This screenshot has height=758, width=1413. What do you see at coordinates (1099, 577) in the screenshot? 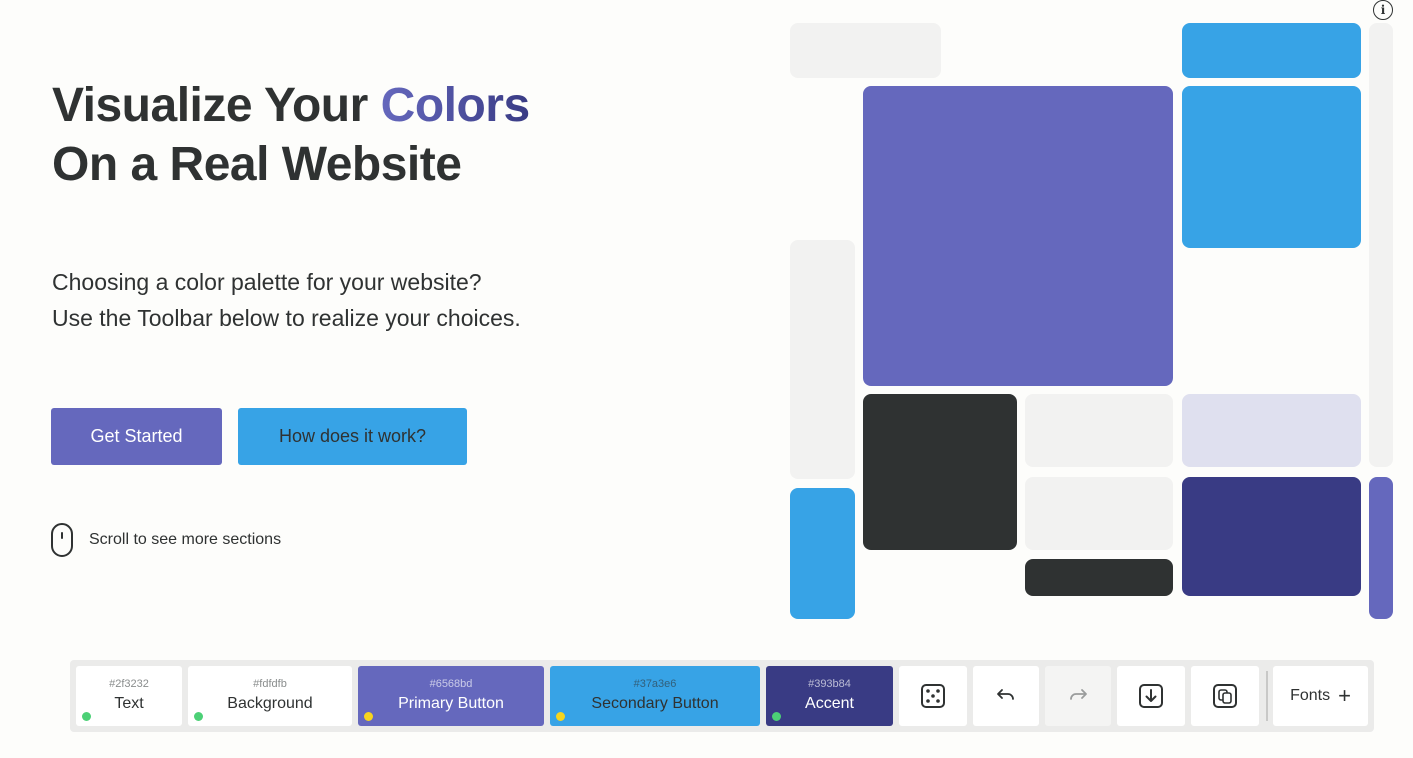
I see `mosaic-tile-text-bar` at bounding box center [1099, 577].